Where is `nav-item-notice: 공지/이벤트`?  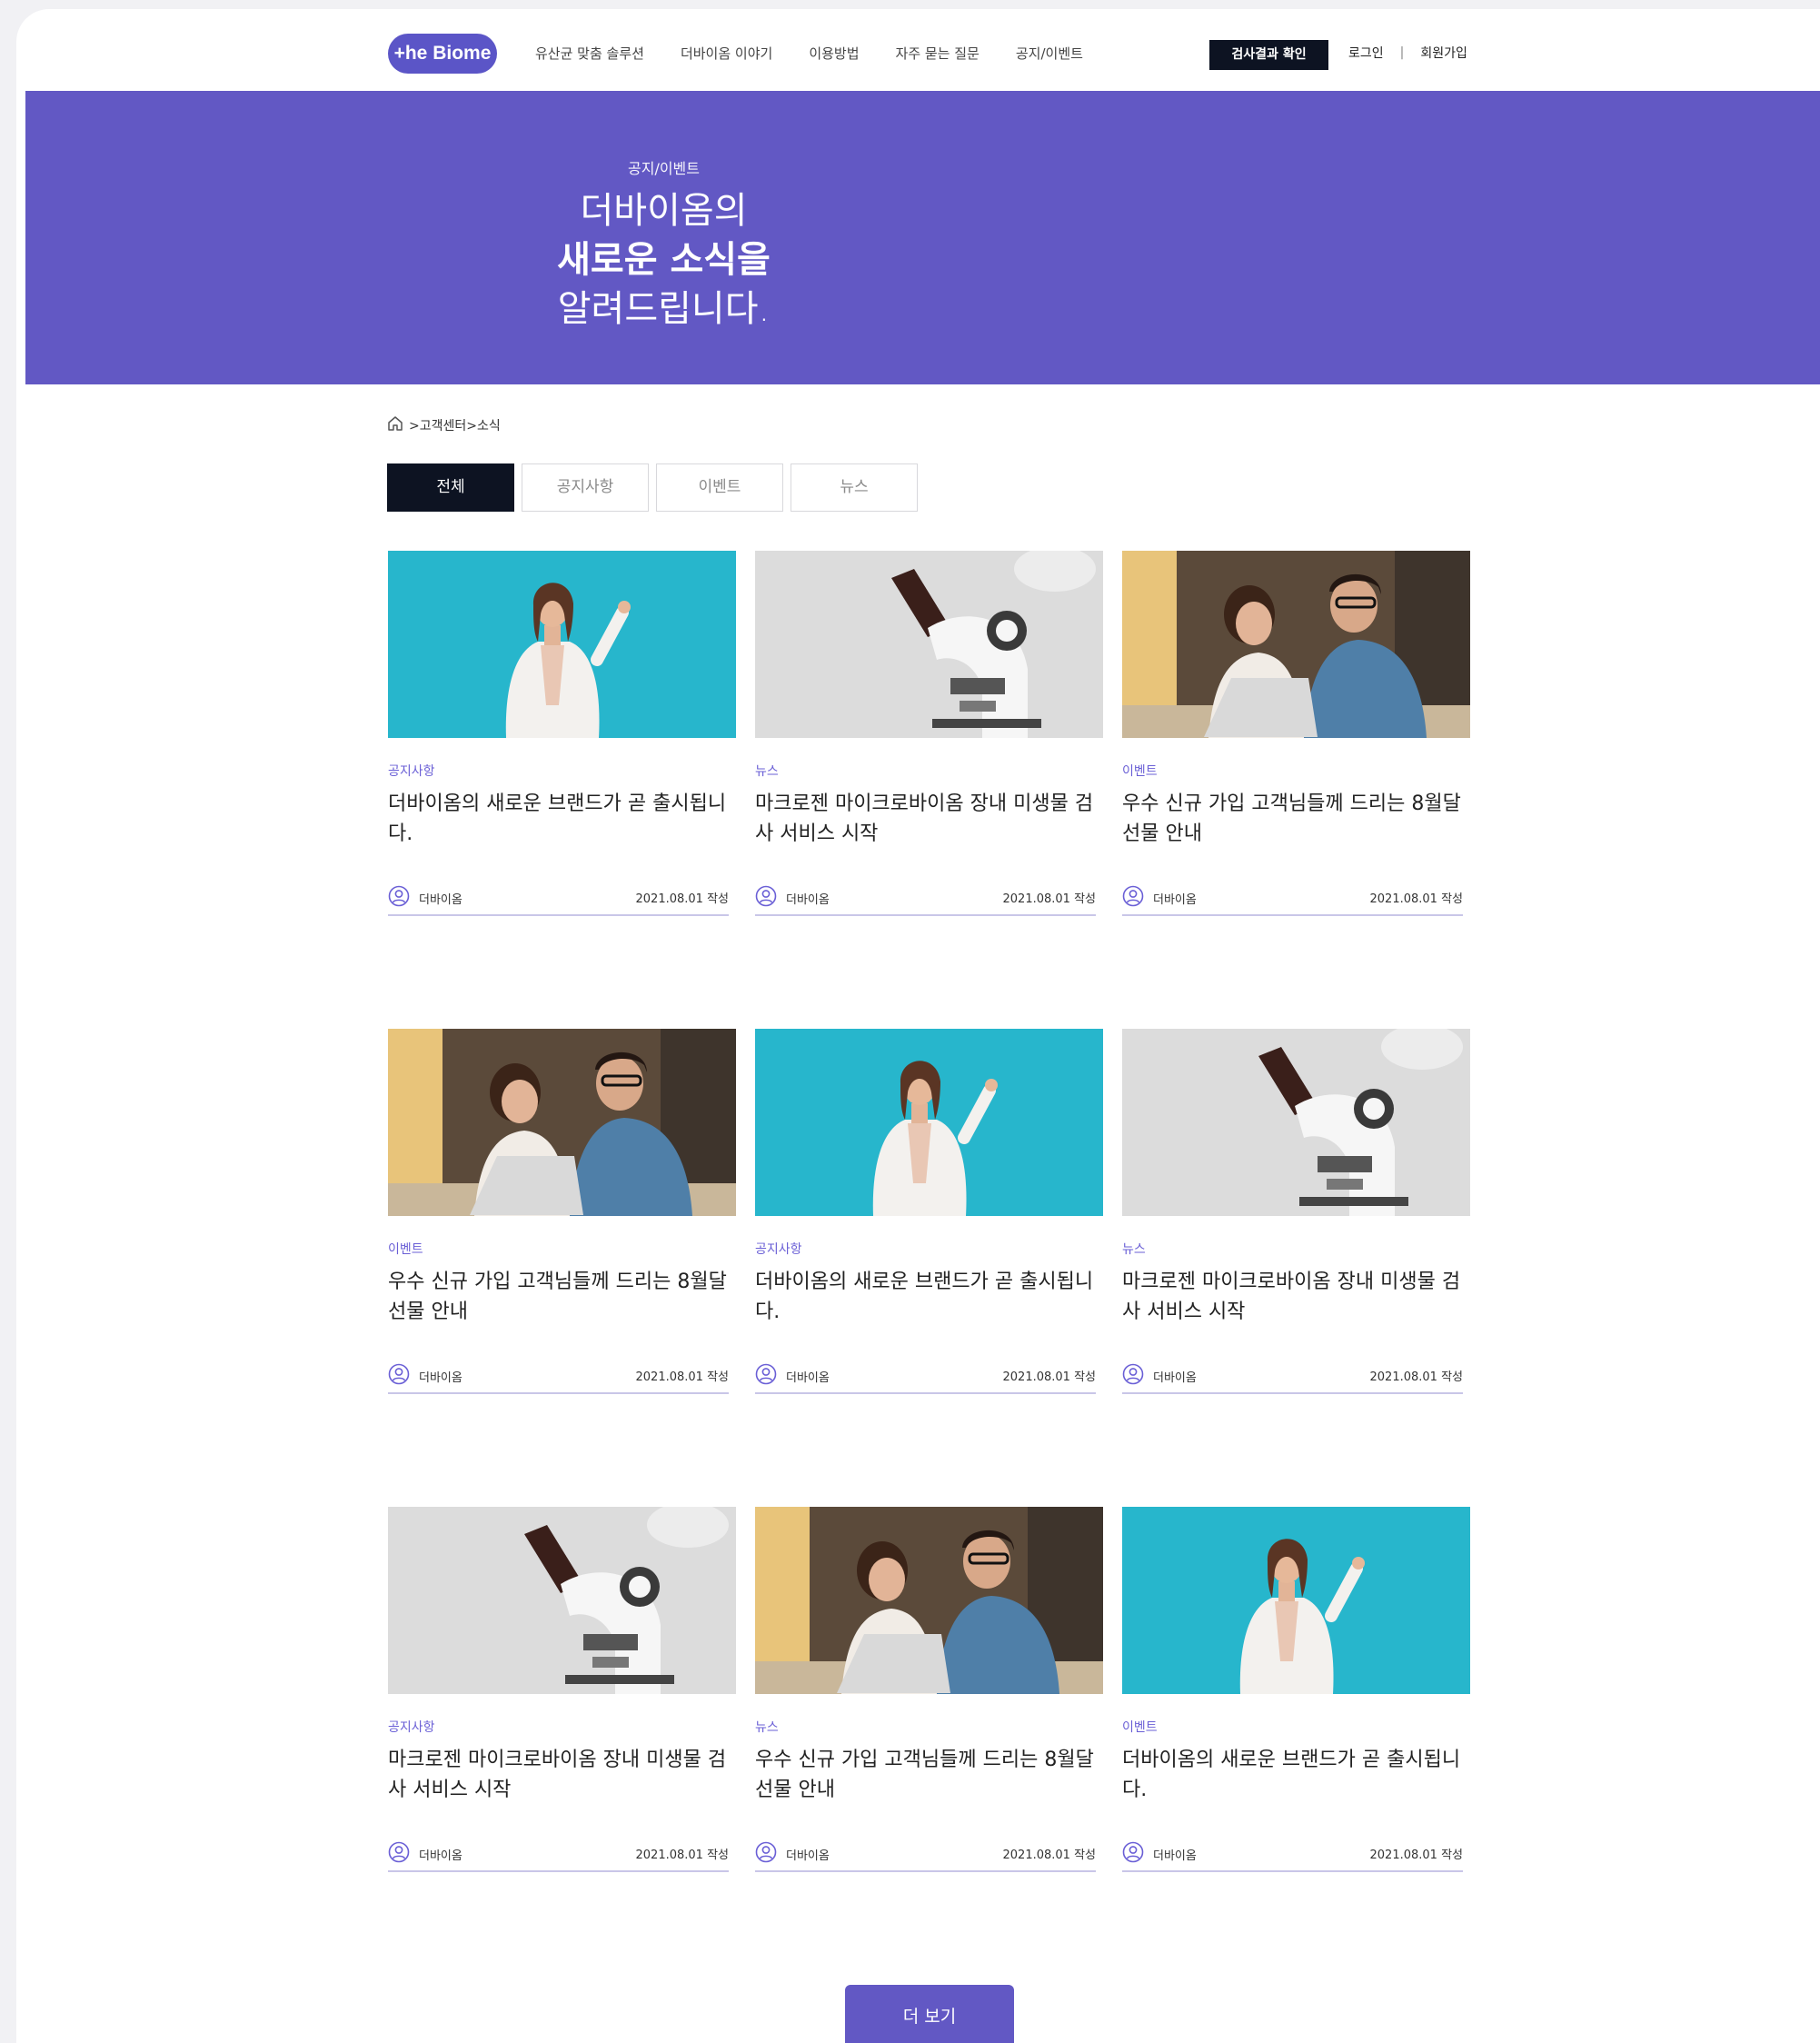 nav-item-notice: 공지/이벤트 is located at coordinates (1050, 53).